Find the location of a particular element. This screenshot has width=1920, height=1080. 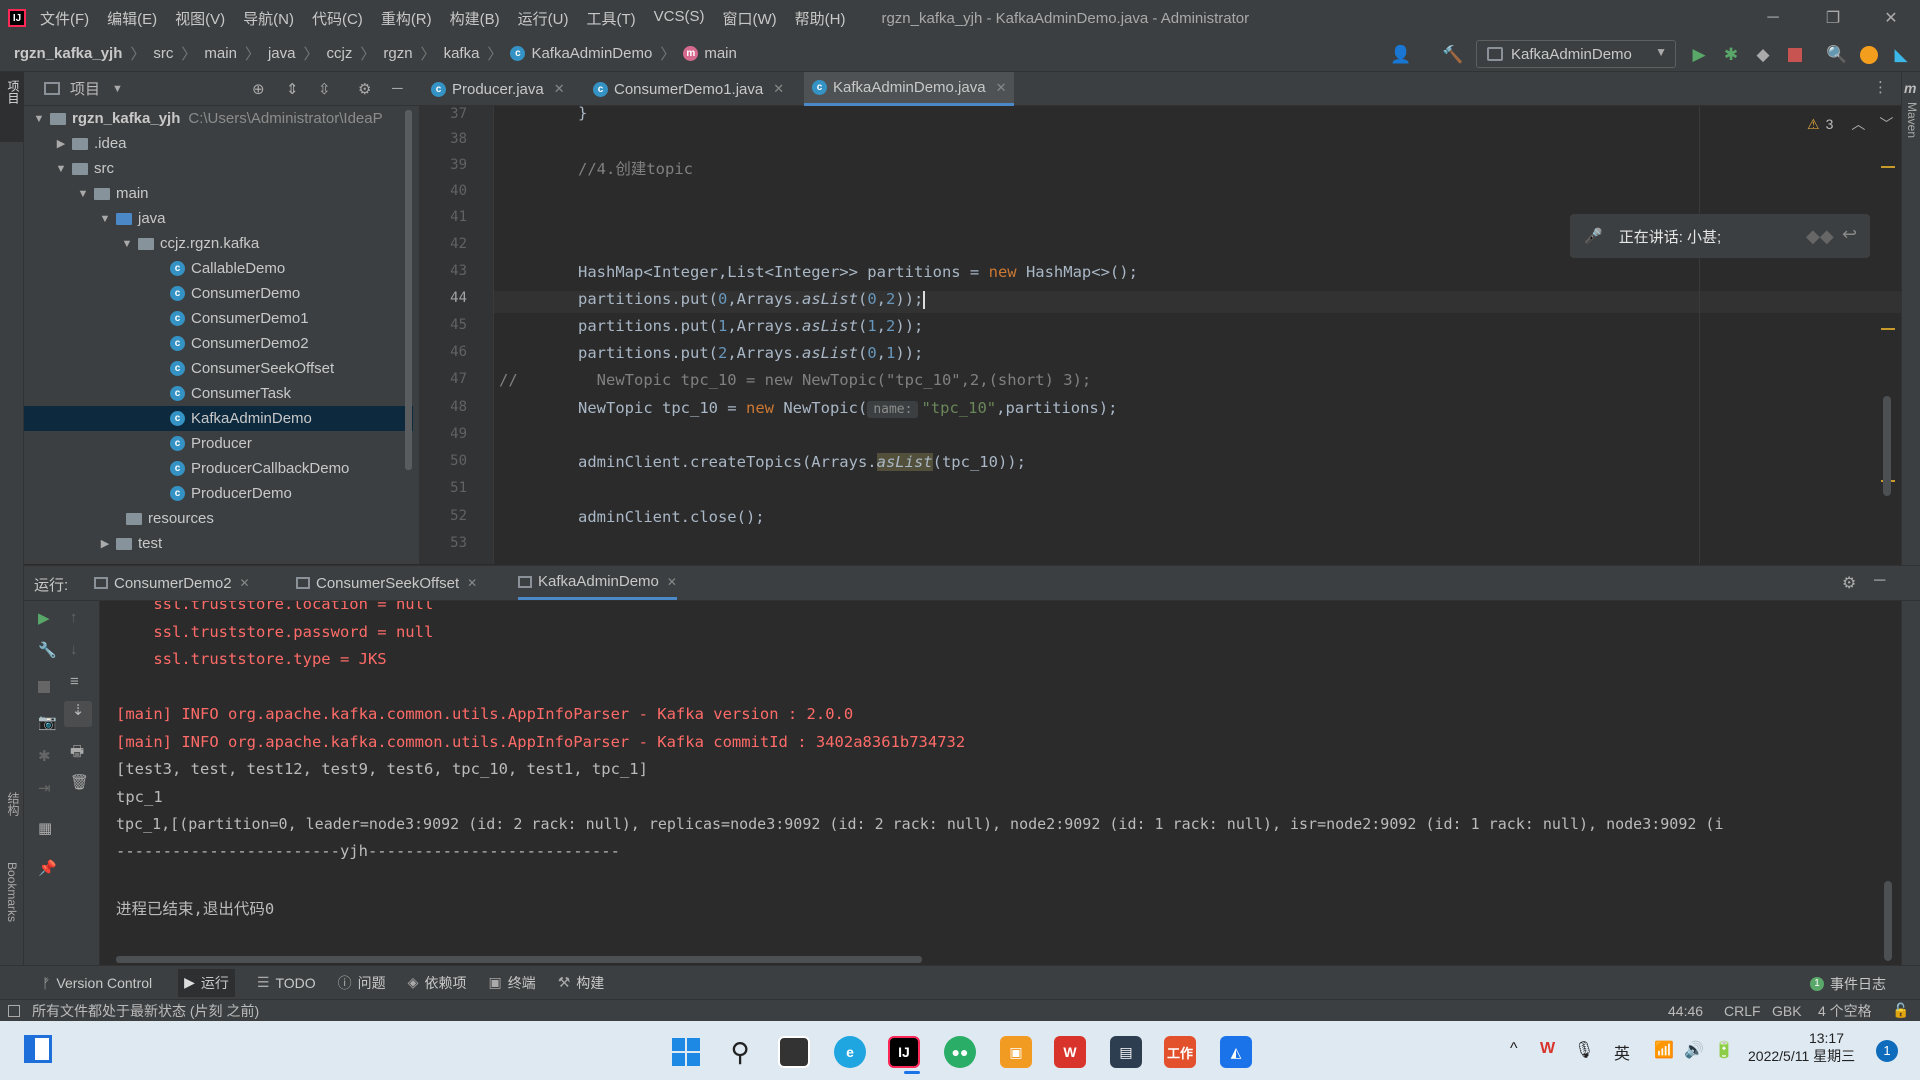

up-arrow-icon: ↑ is located at coordinates (74, 617).